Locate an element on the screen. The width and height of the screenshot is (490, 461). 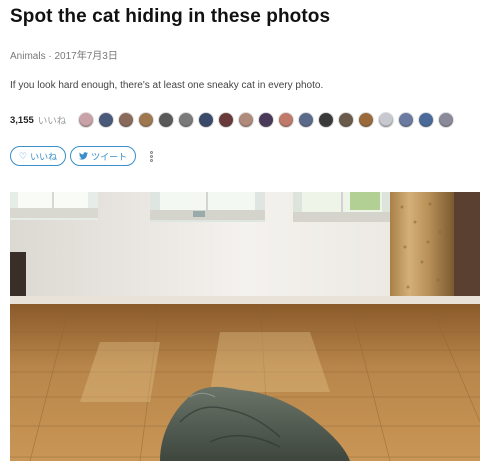
article-meta: Animals · 2017年7月3日 is located at coordinates (64, 54).